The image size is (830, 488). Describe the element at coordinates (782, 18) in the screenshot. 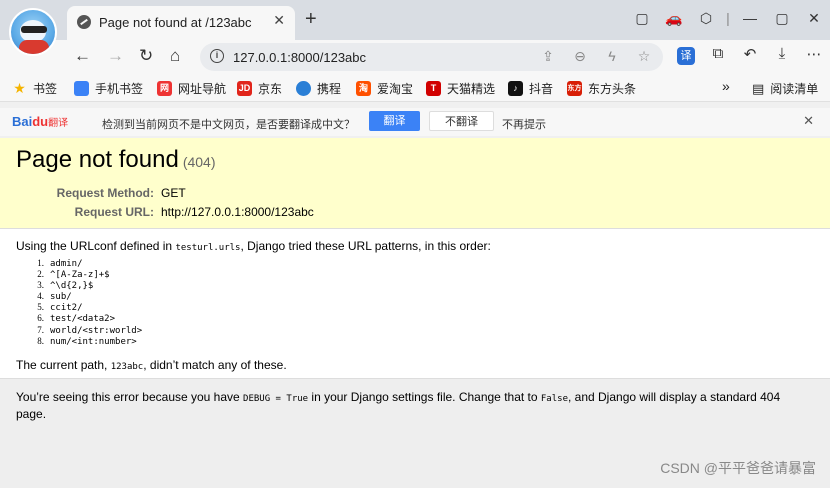

I see `maximize-icon: ▢` at that location.